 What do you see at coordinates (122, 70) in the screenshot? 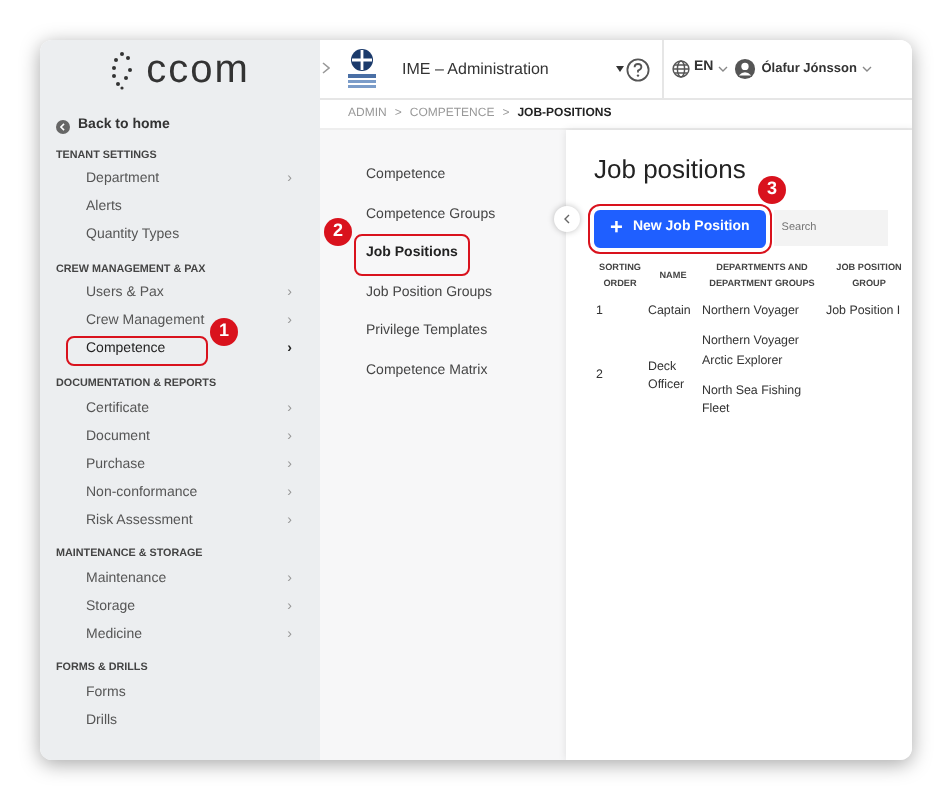
I see `logo-icon` at bounding box center [122, 70].